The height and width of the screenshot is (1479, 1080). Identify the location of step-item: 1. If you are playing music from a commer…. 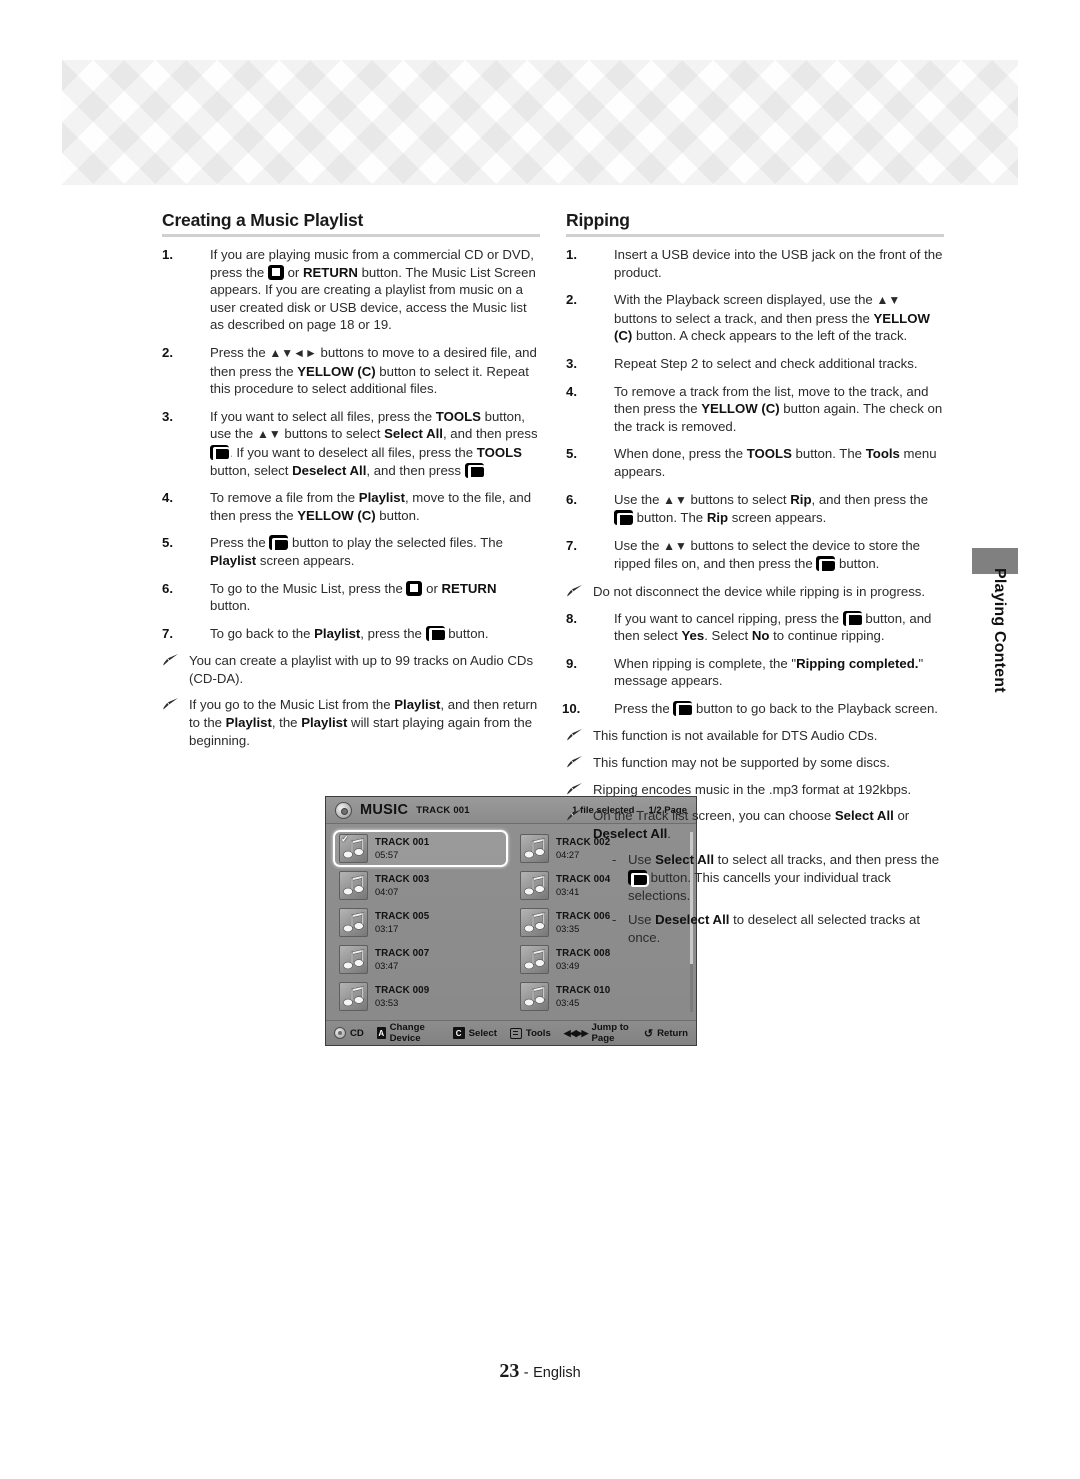
(351, 290).